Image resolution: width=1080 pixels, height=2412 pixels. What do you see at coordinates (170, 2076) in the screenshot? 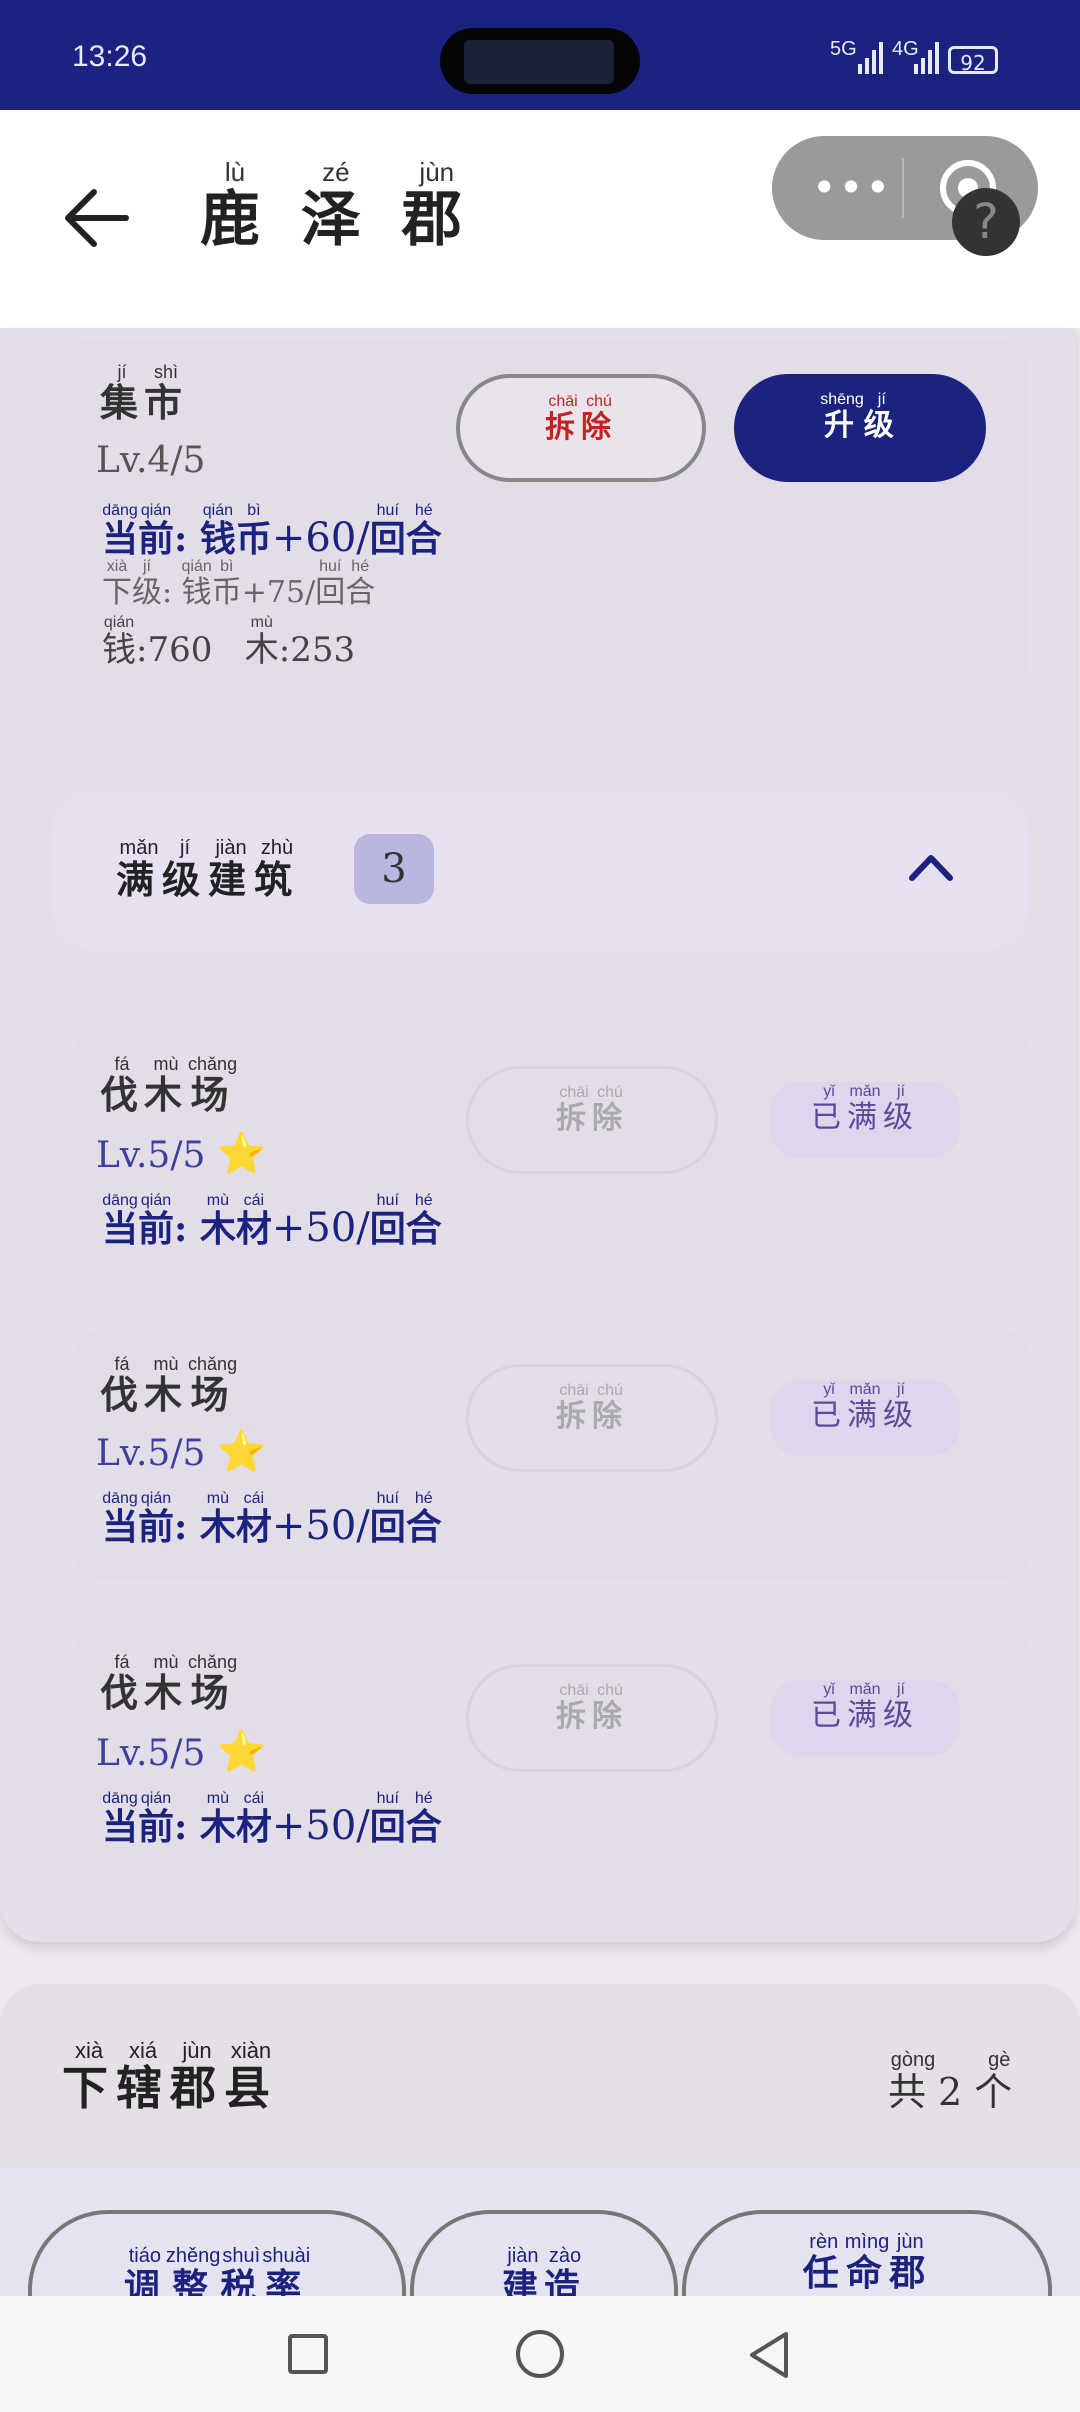
I see `counties-title: 下xià辖xiá郡jùn县xiàn` at bounding box center [170, 2076].